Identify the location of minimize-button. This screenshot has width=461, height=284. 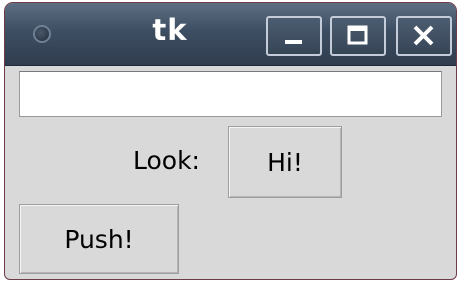
(294, 36).